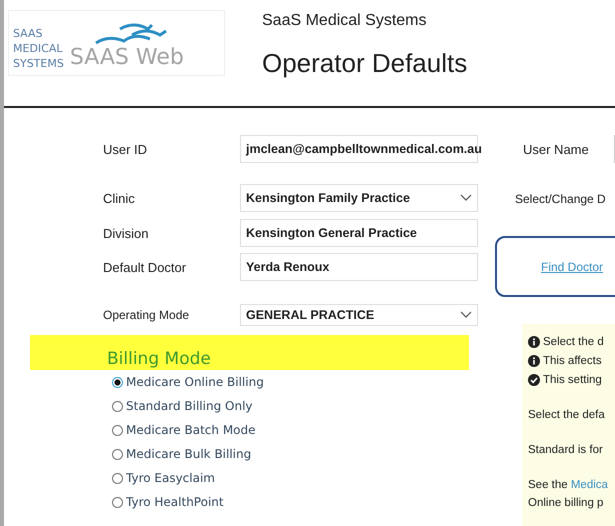  What do you see at coordinates (145, 267) in the screenshot?
I see `field-label: Default Doctor` at bounding box center [145, 267].